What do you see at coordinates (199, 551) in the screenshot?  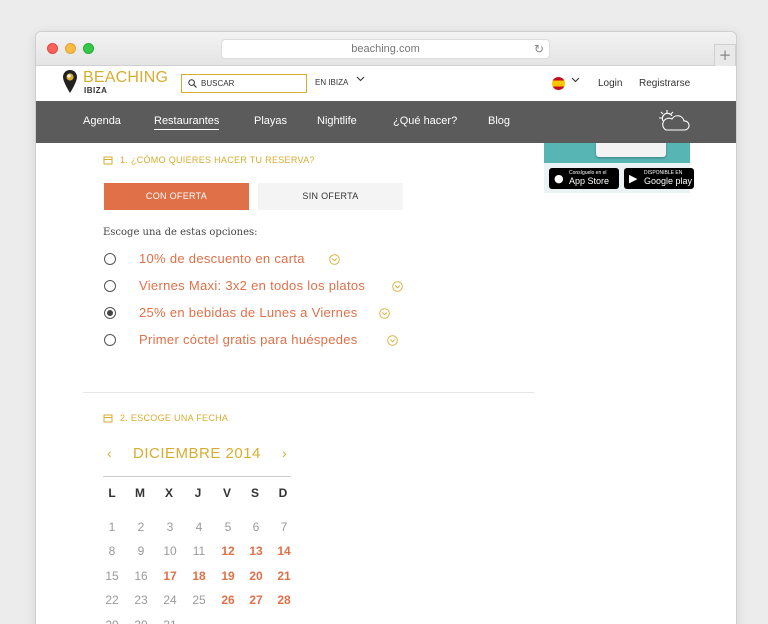 I see `calendar-day-unavailable: 11` at bounding box center [199, 551].